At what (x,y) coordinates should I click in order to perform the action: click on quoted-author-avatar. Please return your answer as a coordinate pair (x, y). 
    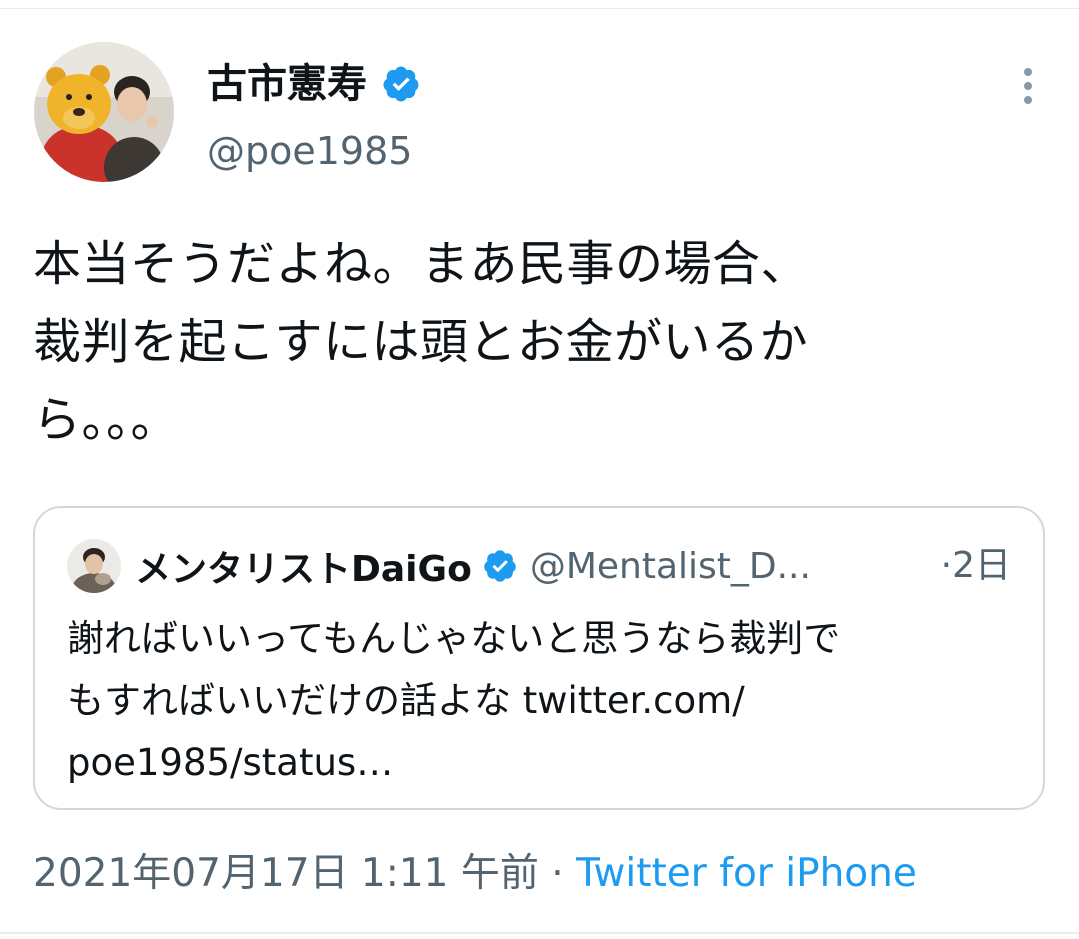
    Looking at the image, I should click on (94, 566).